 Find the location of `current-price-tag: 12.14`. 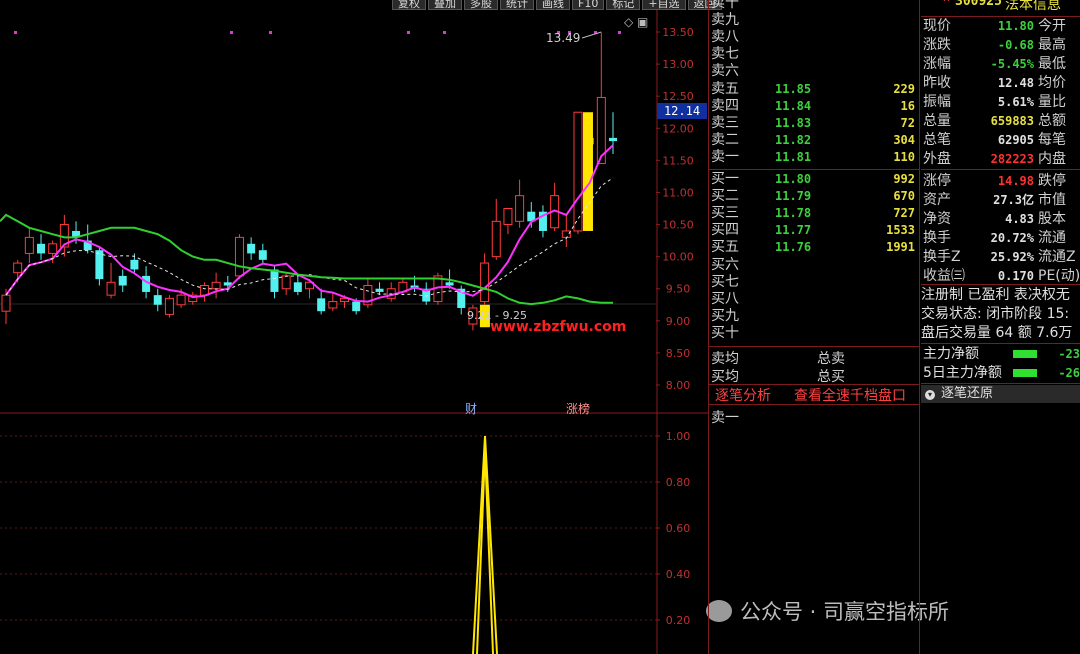

current-price-tag: 12.14 is located at coordinates (682, 111).